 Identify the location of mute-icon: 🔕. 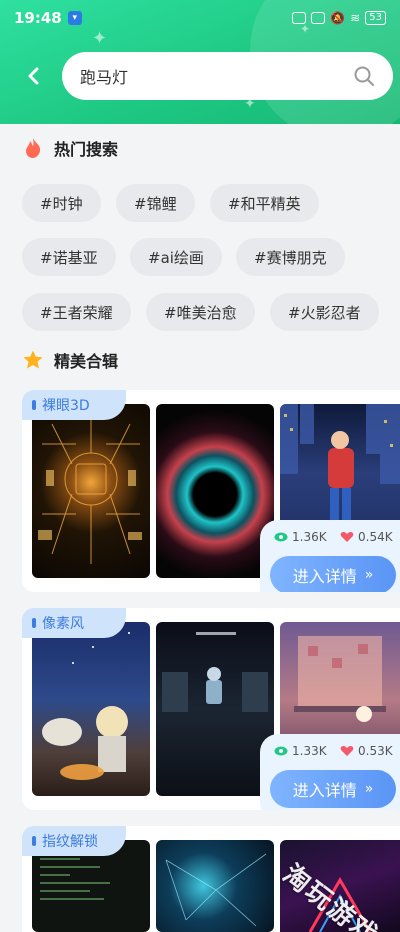
(338, 18).